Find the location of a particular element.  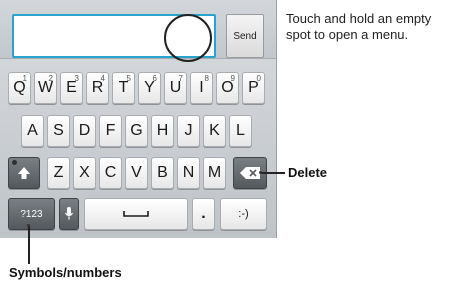

symbols-leader-line is located at coordinates (29, 245).